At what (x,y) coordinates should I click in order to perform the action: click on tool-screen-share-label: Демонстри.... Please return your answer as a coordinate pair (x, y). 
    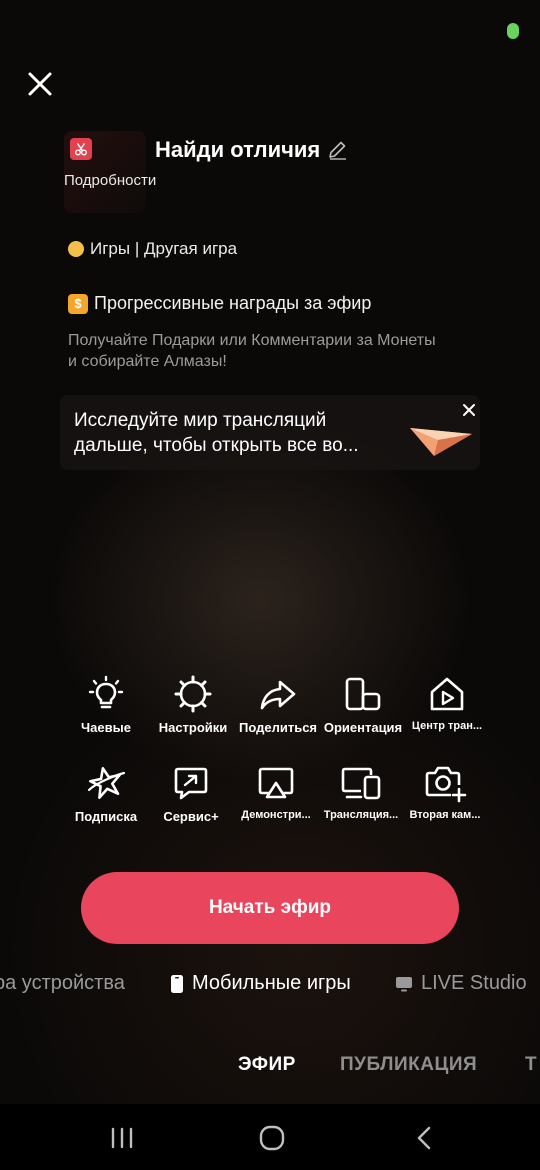
    Looking at the image, I should click on (276, 815).